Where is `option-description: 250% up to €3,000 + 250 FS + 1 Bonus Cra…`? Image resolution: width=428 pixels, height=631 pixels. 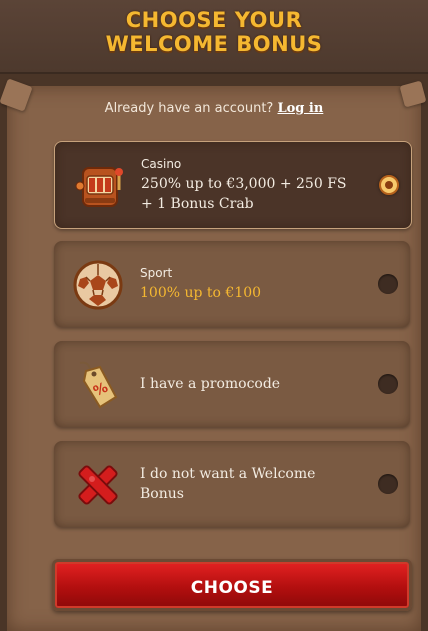
option-description: 250% up to €3,000 + 250 FS + 1 Bonus Cra… is located at coordinates (244, 193).